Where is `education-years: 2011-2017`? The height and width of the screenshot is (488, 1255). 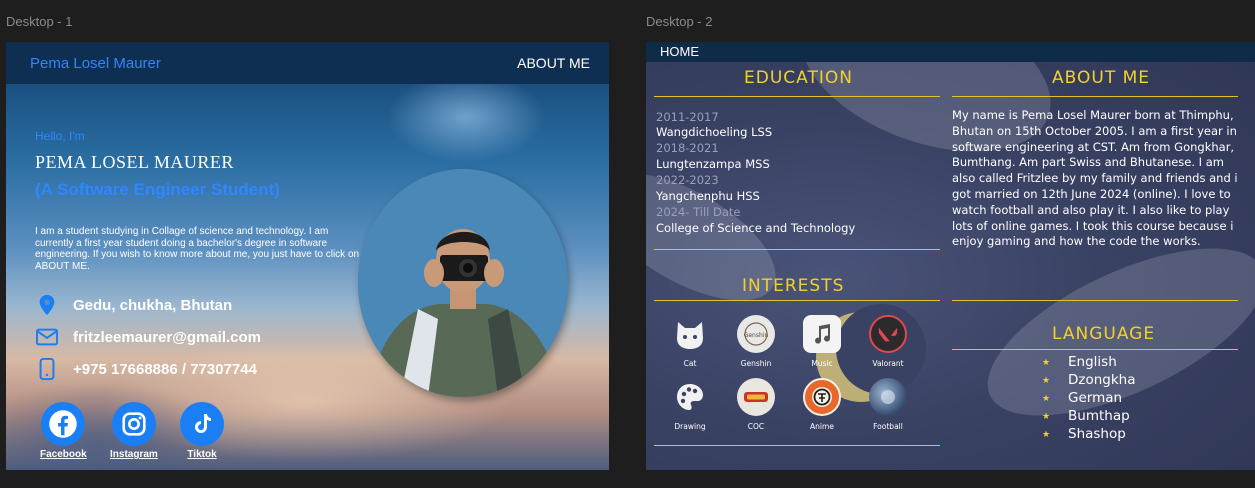
education-years: 2011-2017 is located at coordinates (687, 117).